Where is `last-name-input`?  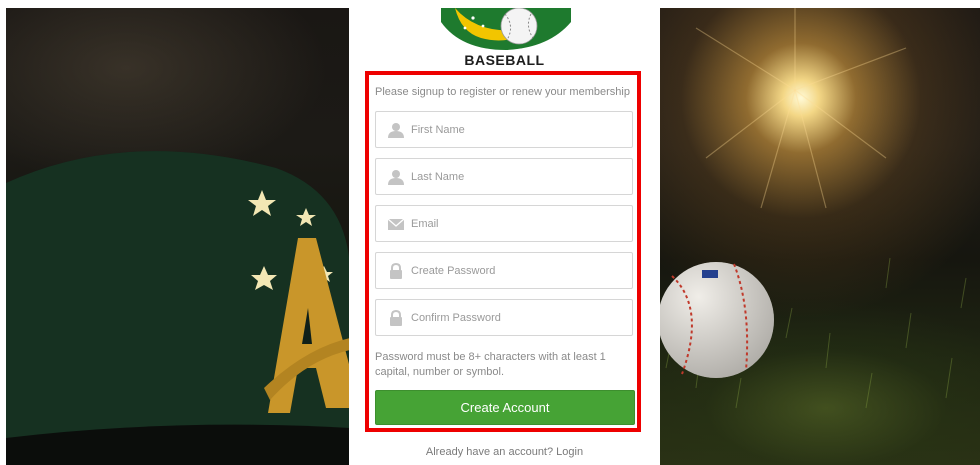
last-name-input is located at coordinates (518, 176).